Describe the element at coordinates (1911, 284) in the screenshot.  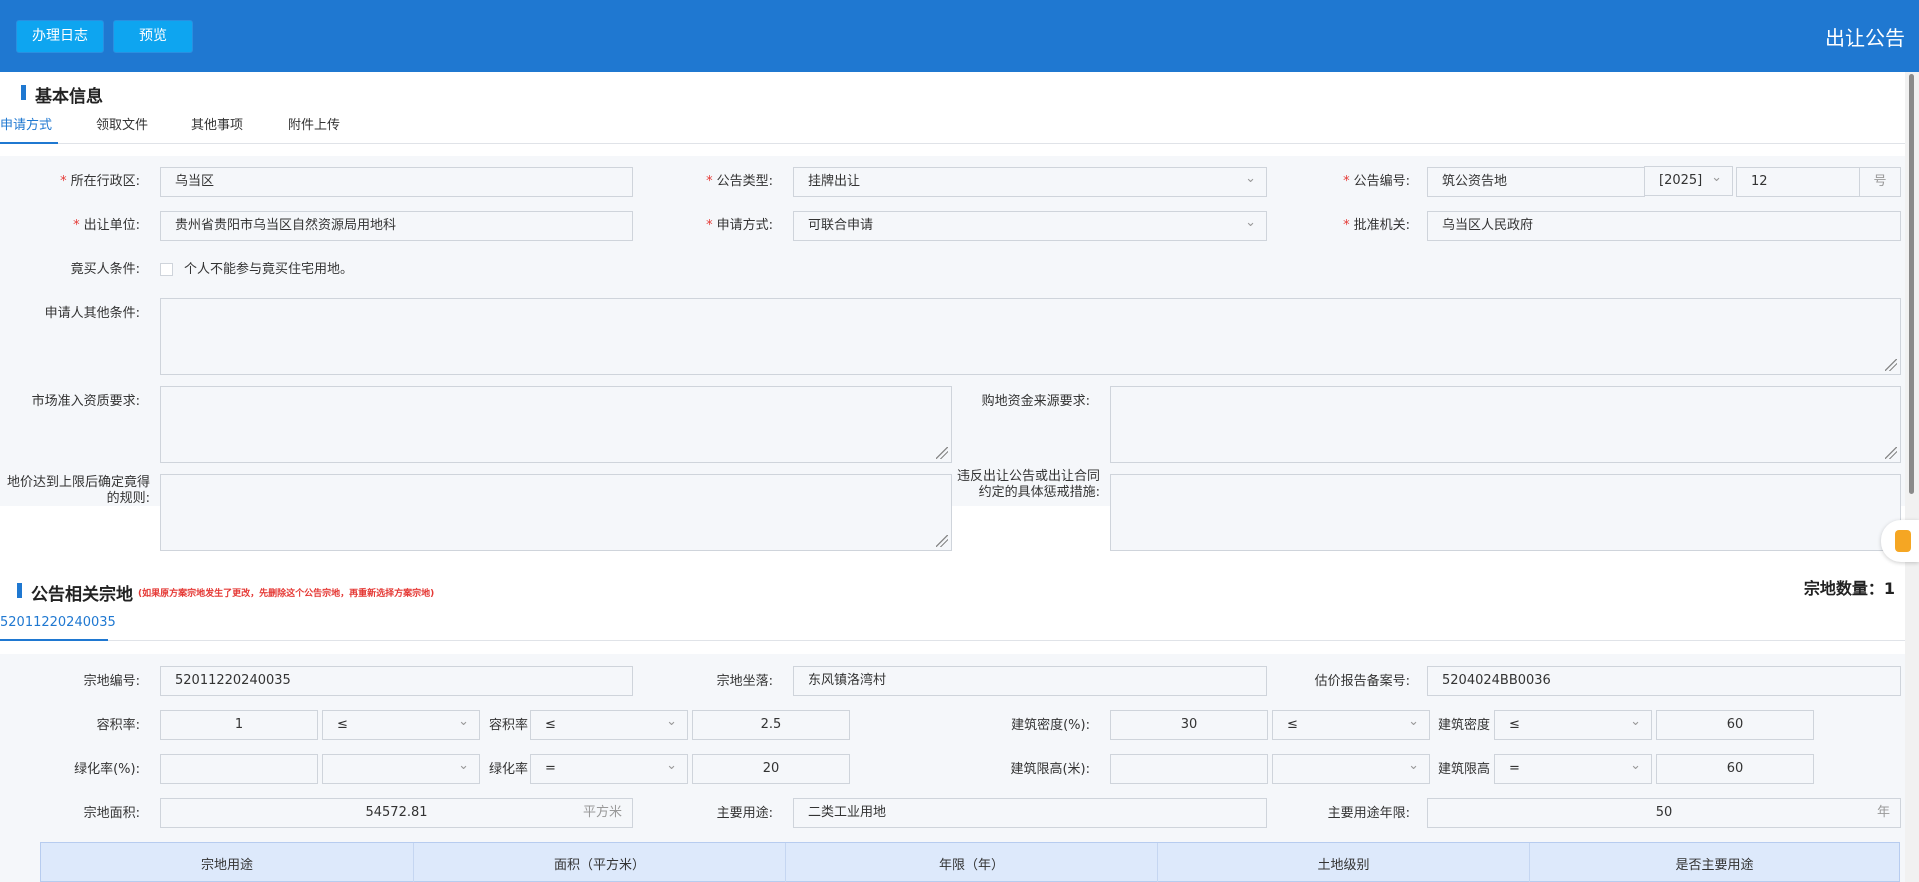
I see `scrollbar-thumb` at that location.